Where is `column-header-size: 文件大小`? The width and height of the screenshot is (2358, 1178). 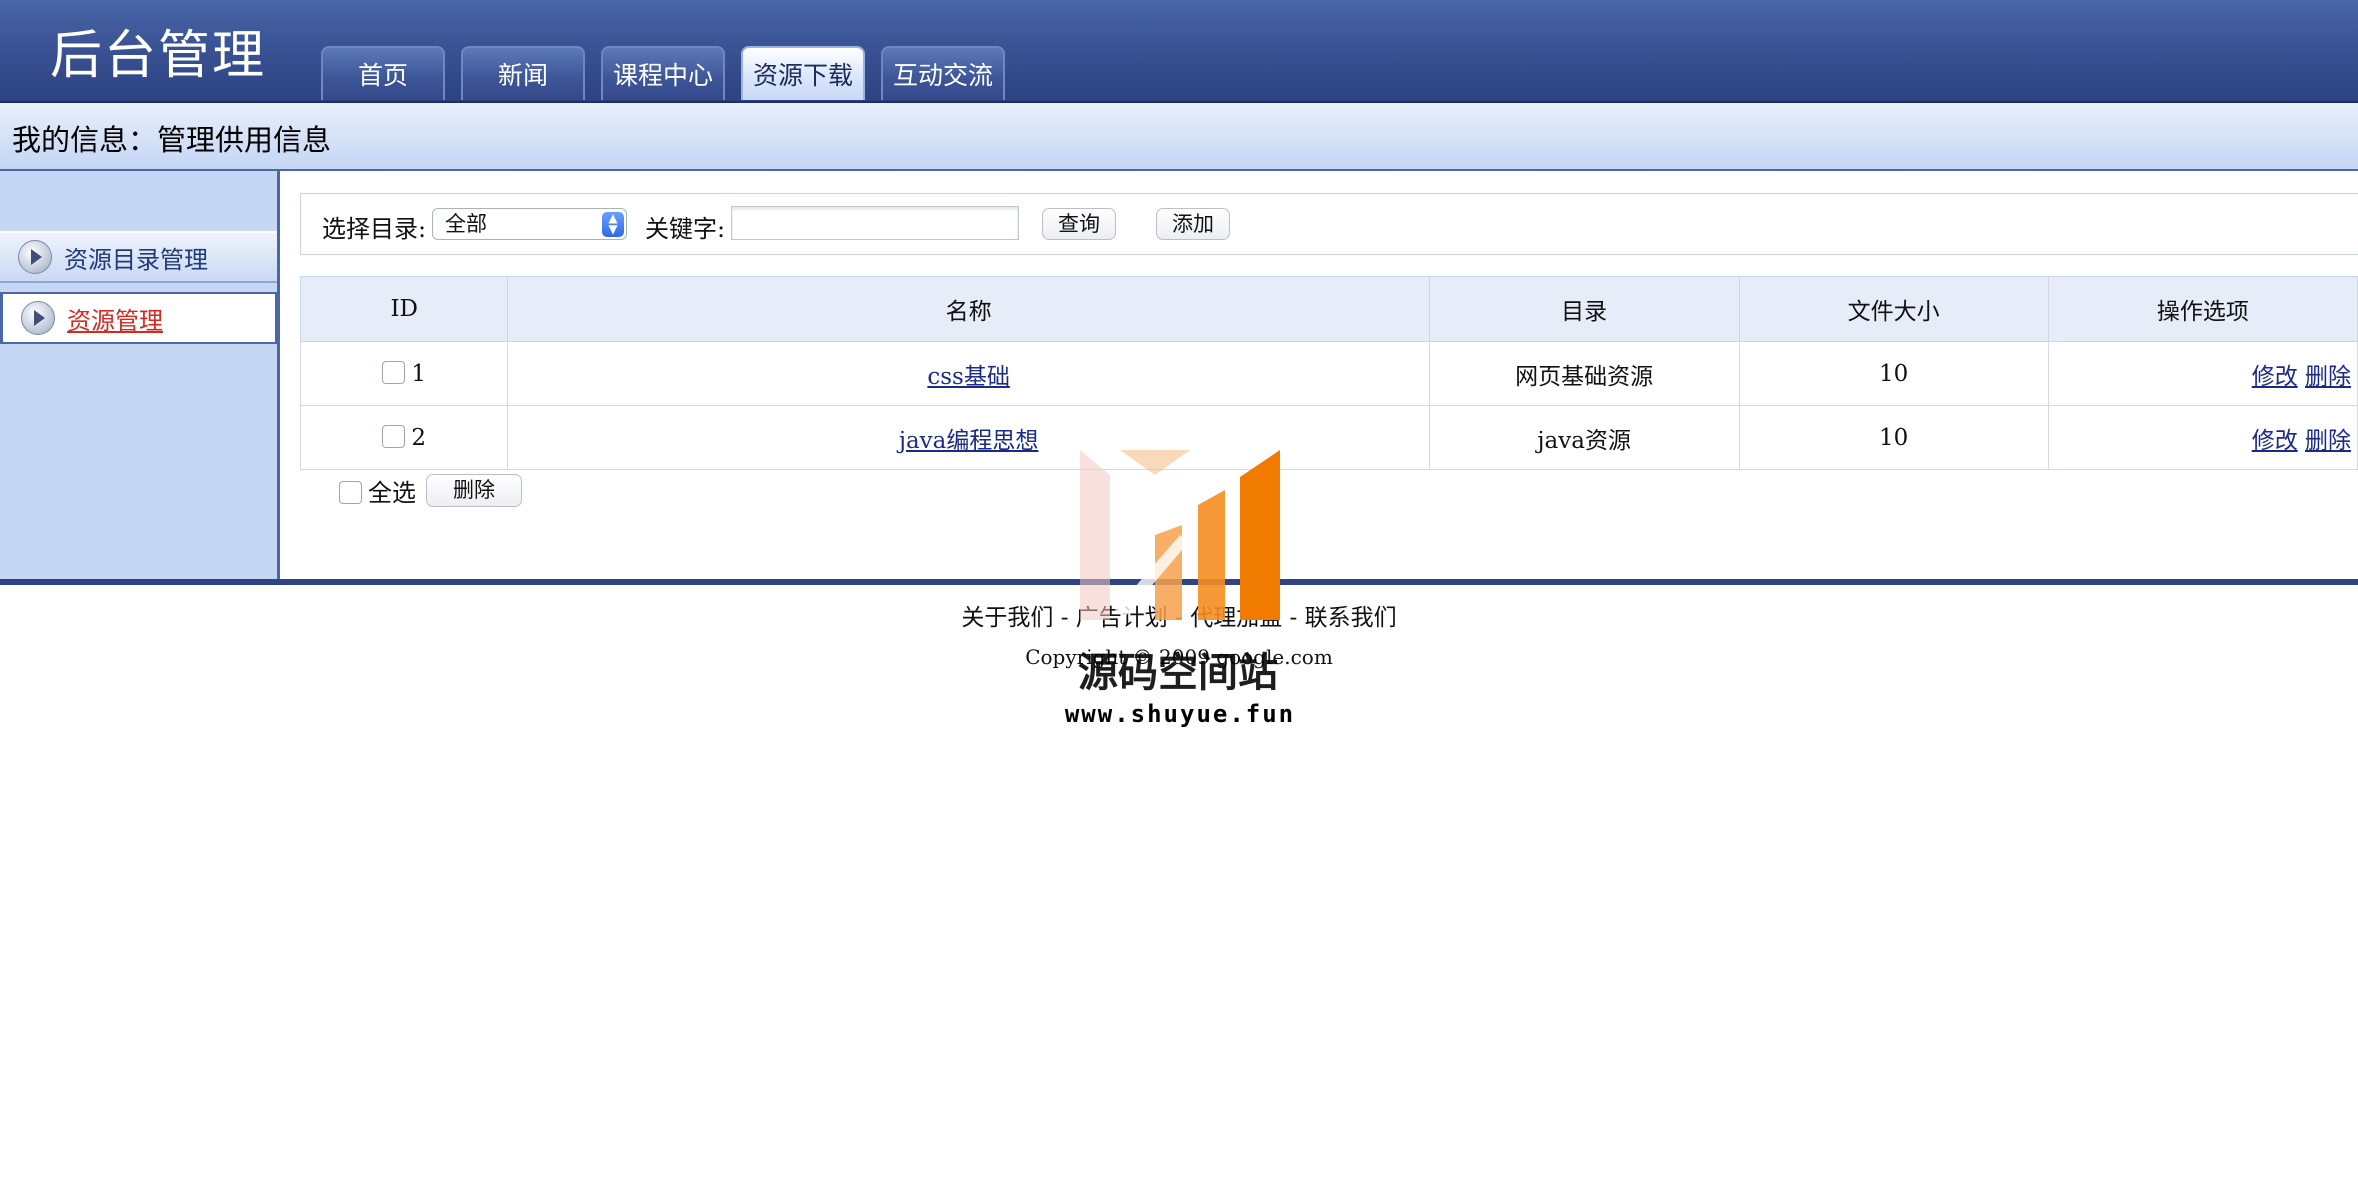 column-header-size: 文件大小 is located at coordinates (1893, 309).